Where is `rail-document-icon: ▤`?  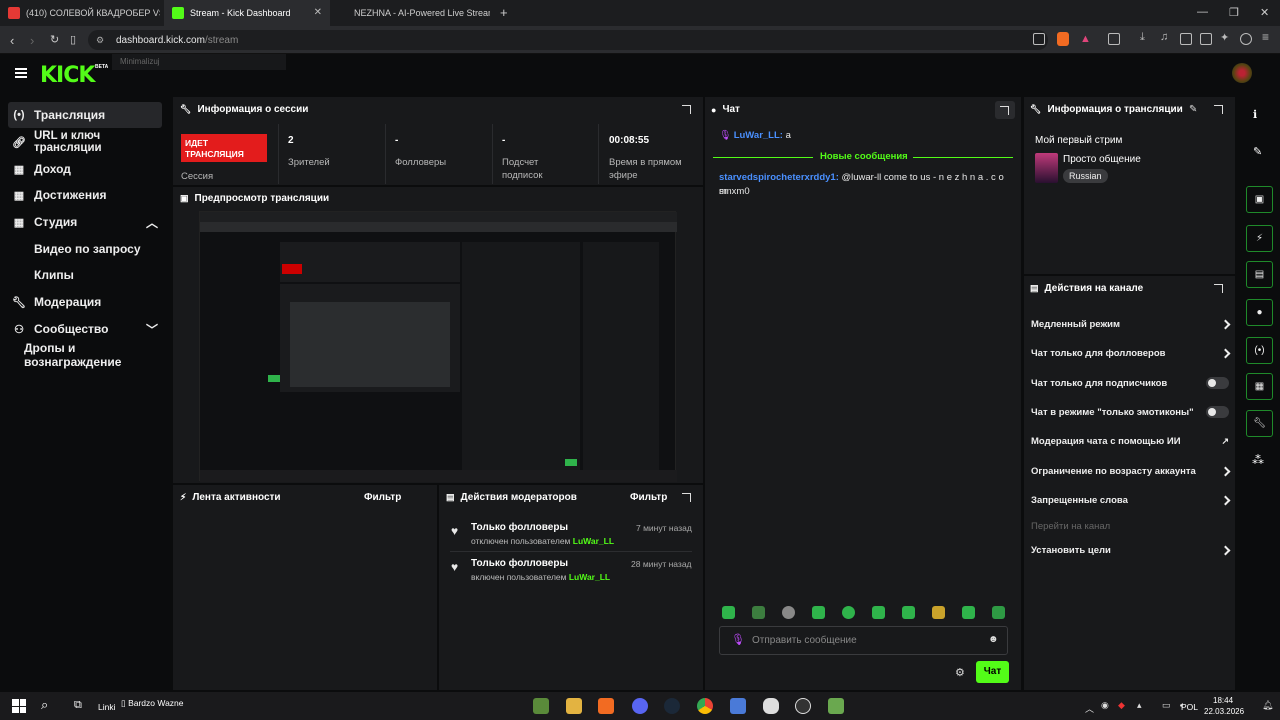
rail-document-icon: ▤ is located at coordinates (1259, 274).